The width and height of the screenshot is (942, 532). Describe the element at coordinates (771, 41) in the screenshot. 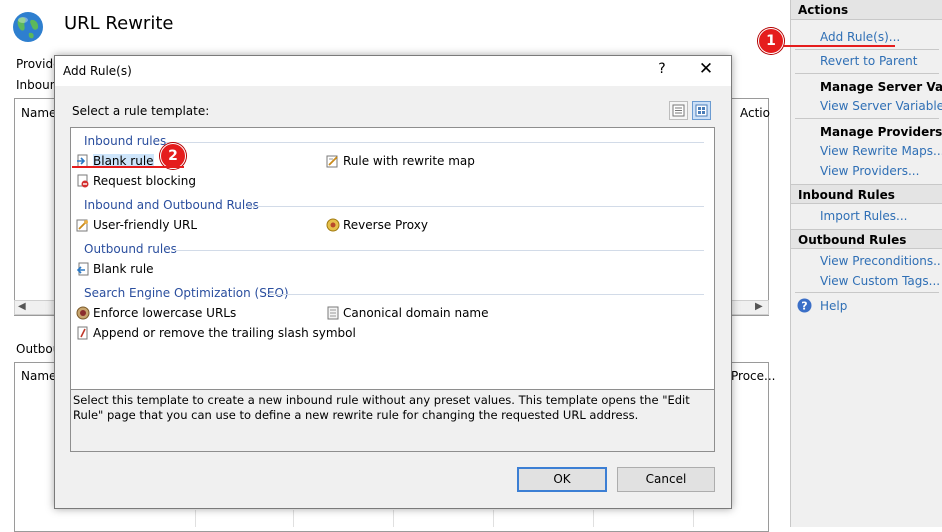

I see `step-1-badge: 1` at that location.